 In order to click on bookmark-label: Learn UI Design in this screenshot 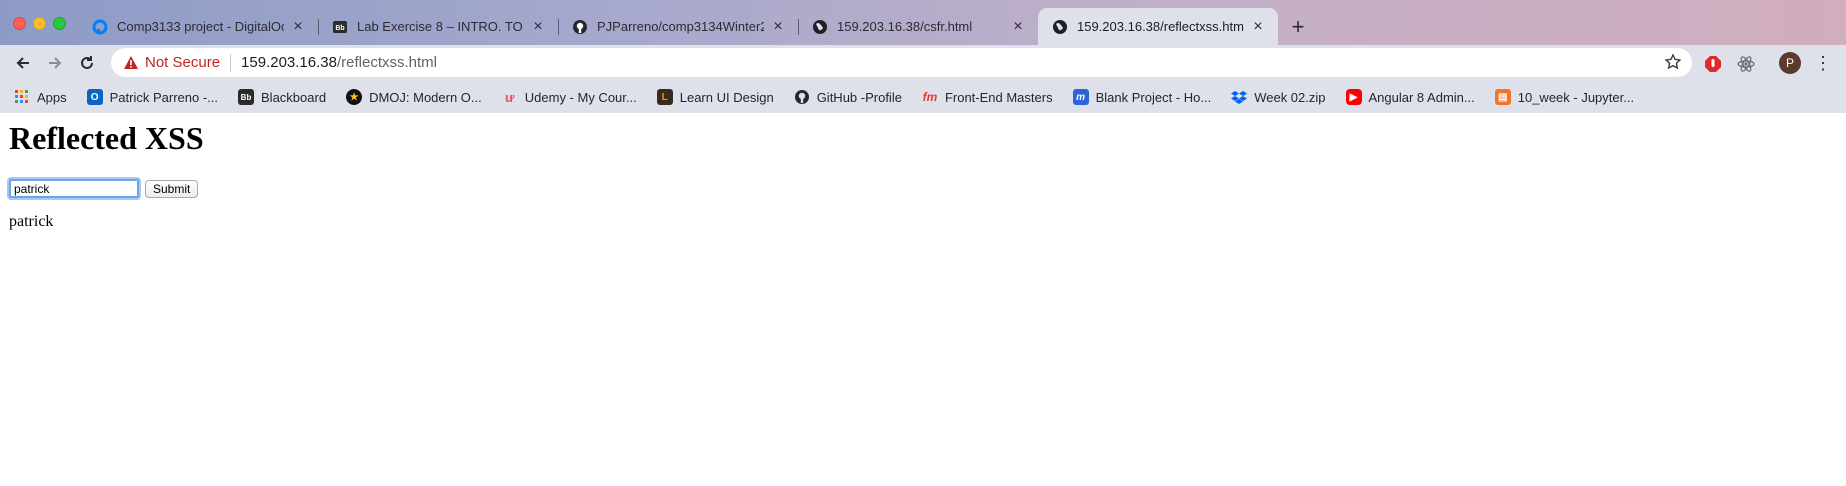, I will do `click(726, 97)`.